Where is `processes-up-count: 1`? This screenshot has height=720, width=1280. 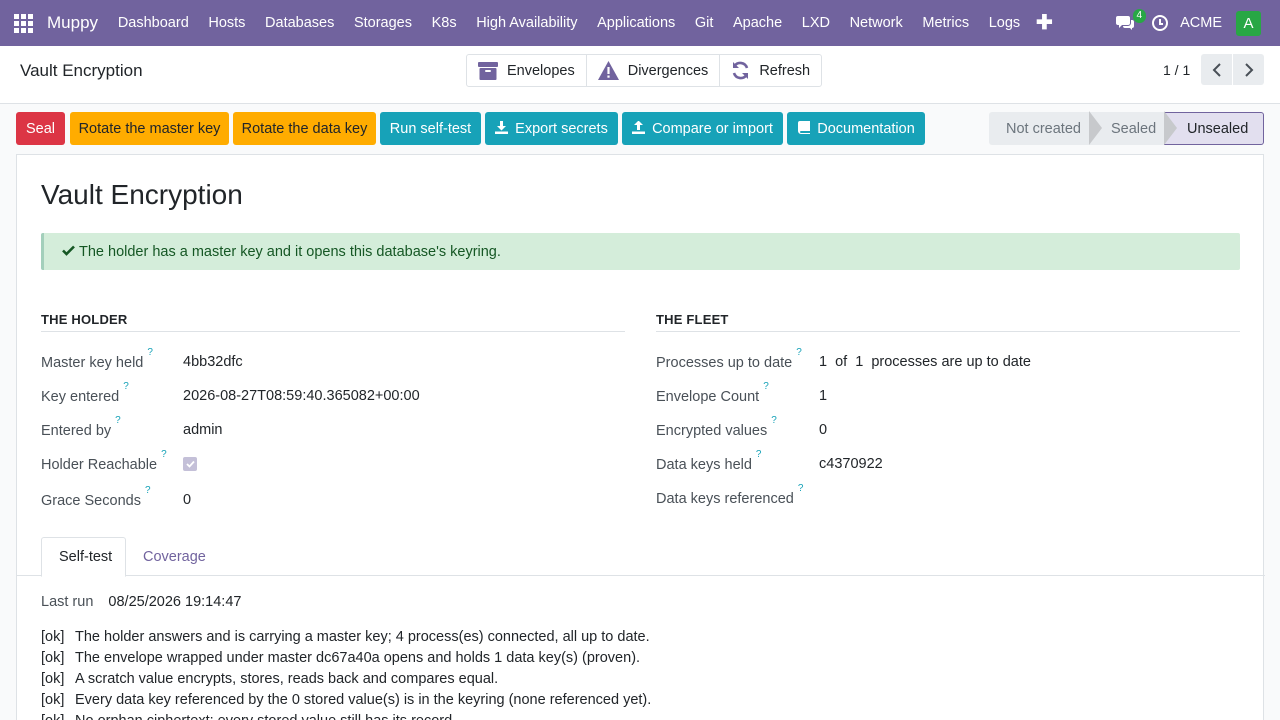
processes-up-count: 1 is located at coordinates (823, 362).